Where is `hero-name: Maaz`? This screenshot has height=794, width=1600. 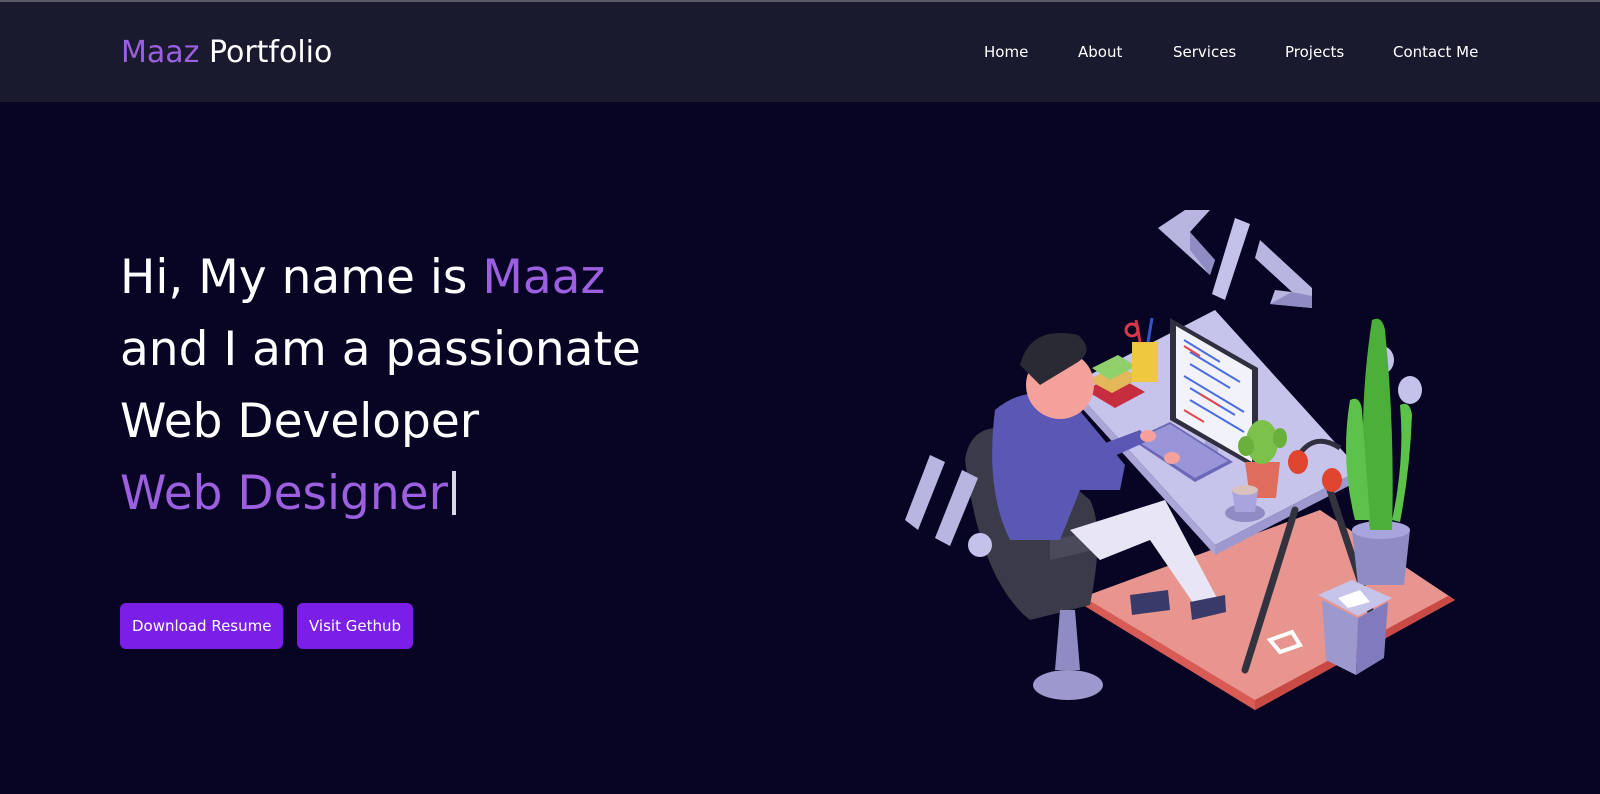 hero-name: Maaz is located at coordinates (544, 277).